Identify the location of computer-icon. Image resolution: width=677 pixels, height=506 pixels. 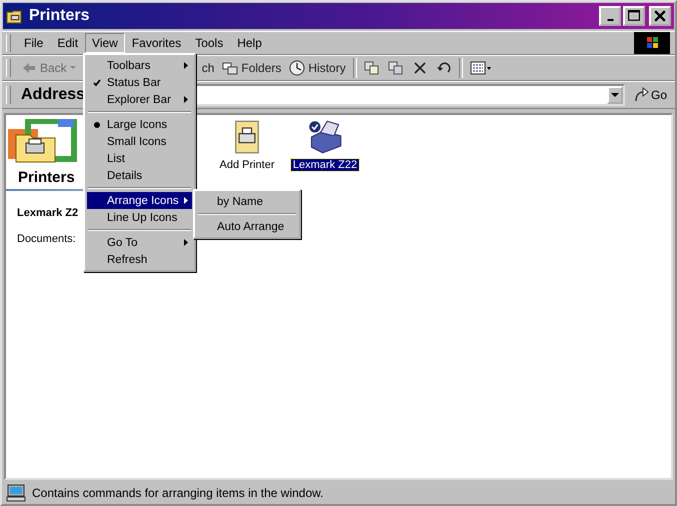
(16, 493).